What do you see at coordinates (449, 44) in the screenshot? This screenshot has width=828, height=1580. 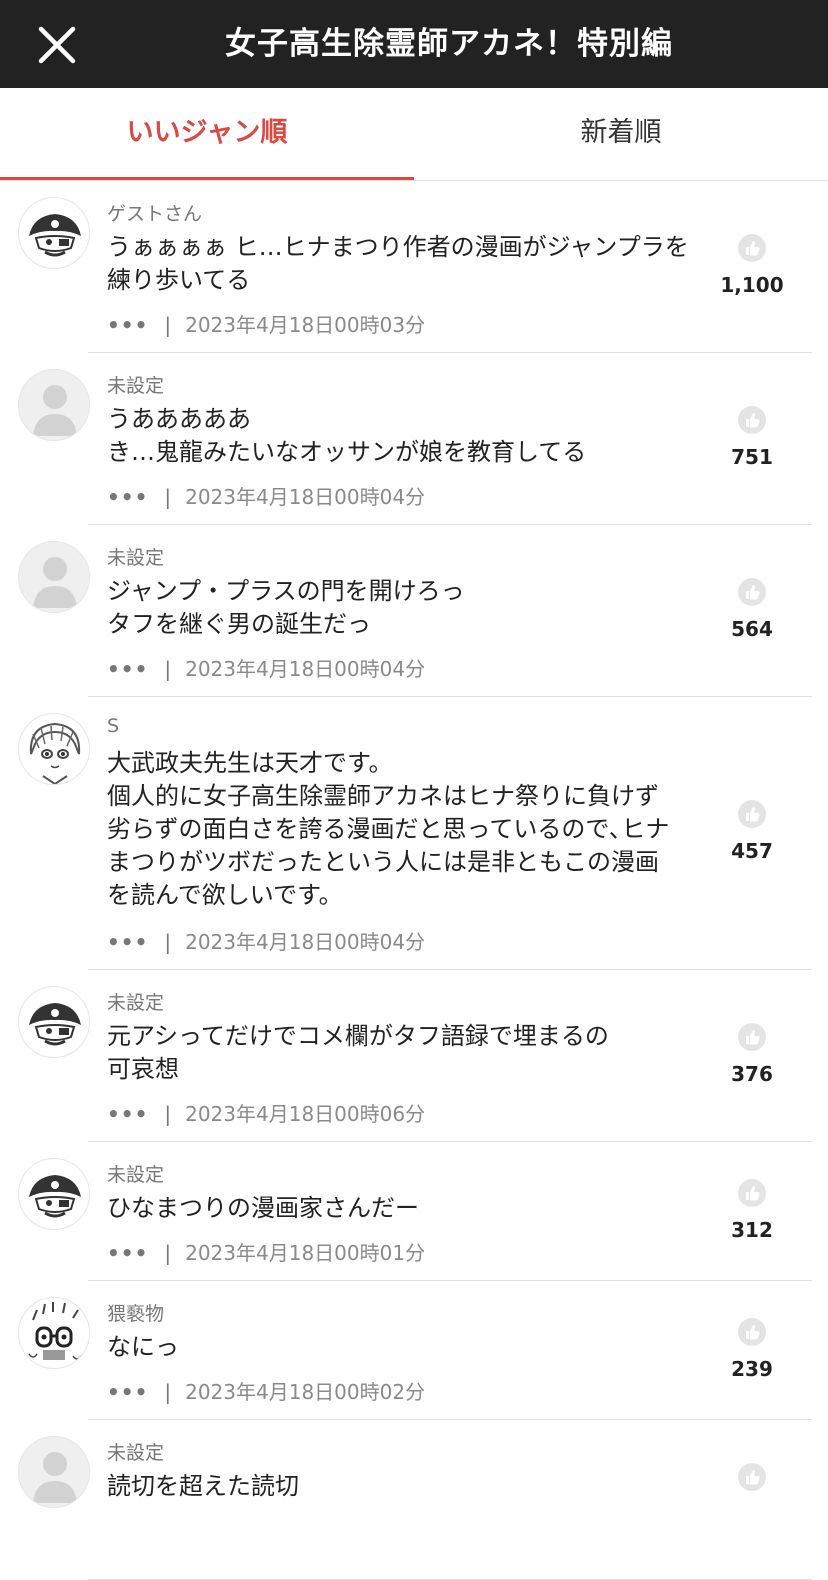 I see `page-title: 女子高生除霊師アカネ！特別編` at bounding box center [449, 44].